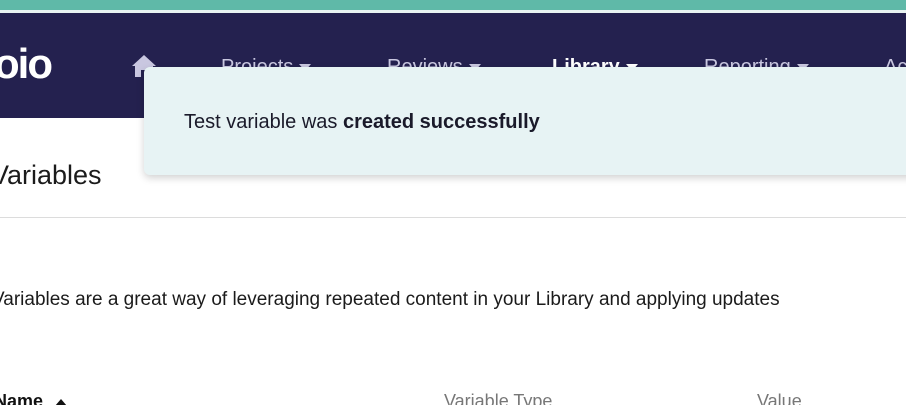 The image size is (906, 405). I want to click on column-header-variable-type: Variable Type, so click(498, 397).